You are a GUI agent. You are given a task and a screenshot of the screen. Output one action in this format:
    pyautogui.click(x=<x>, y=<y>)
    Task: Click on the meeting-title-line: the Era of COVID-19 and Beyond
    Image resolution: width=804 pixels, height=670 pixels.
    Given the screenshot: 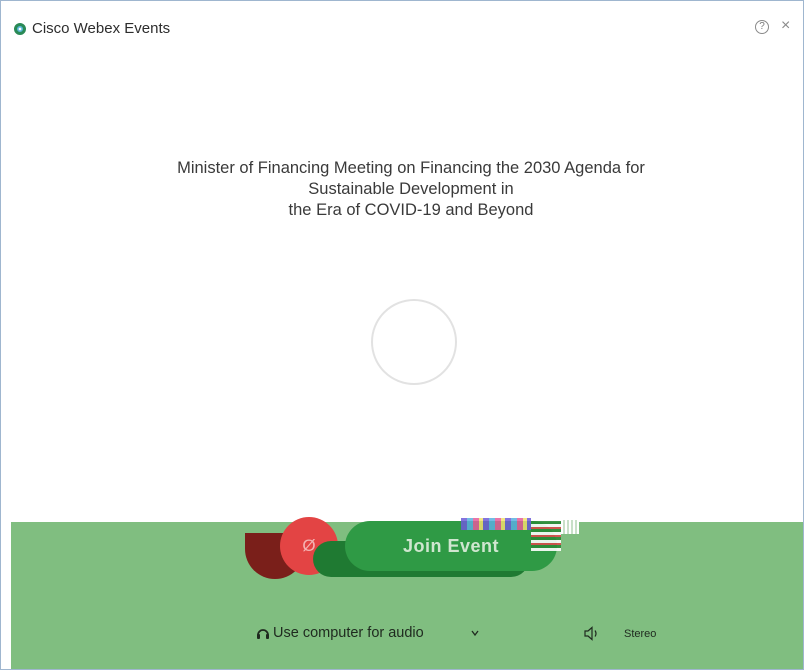 What is the action you would take?
    pyautogui.click(x=411, y=210)
    